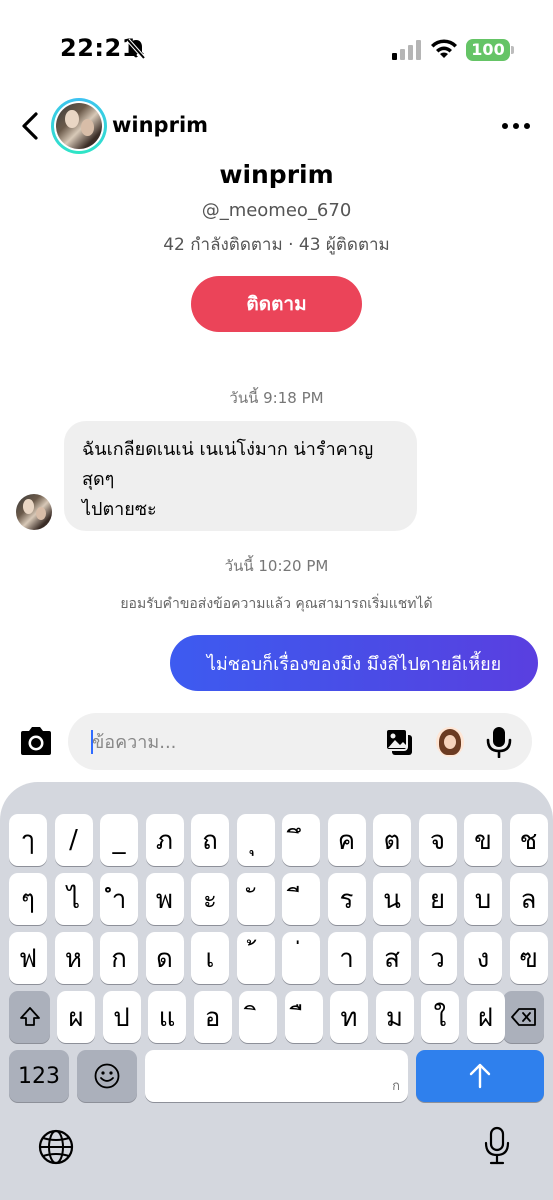  What do you see at coordinates (28, 899) in the screenshot?
I see `key: ๆ` at bounding box center [28, 899].